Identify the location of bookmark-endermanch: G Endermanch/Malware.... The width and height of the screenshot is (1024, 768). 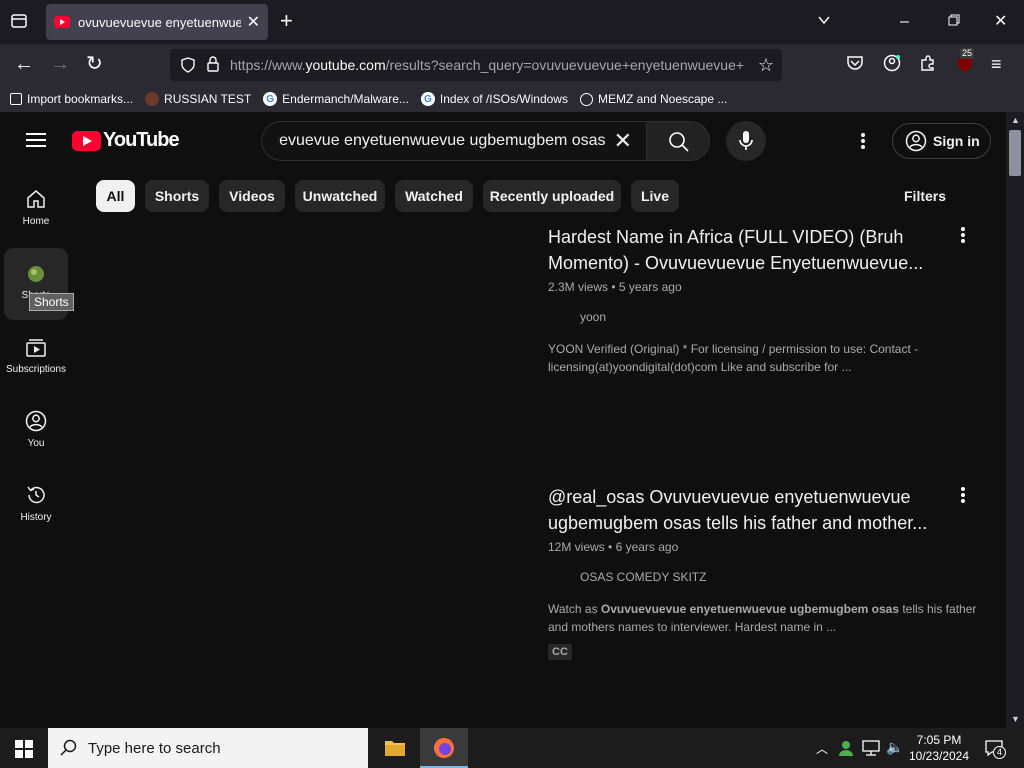
(336, 99).